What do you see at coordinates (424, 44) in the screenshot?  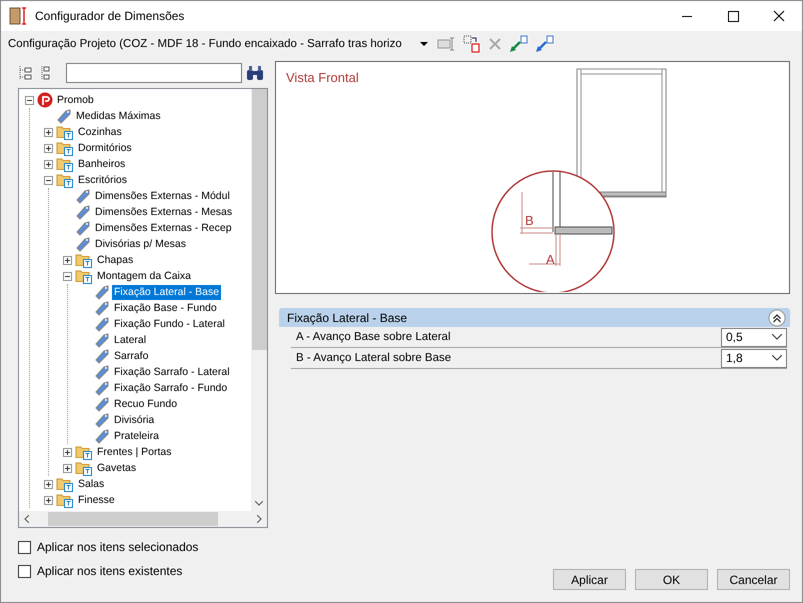 I see `caret-icon` at bounding box center [424, 44].